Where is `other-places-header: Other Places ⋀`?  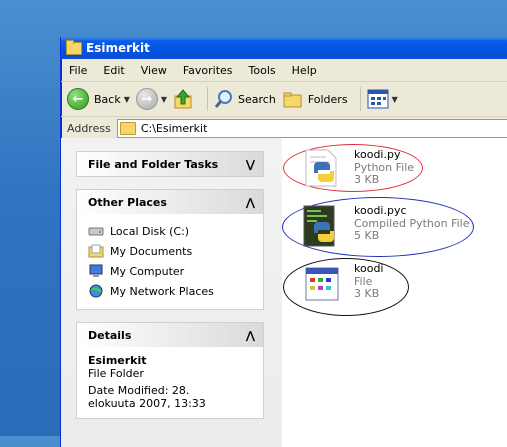
other-places-header: Other Places ⋀ is located at coordinates (170, 202).